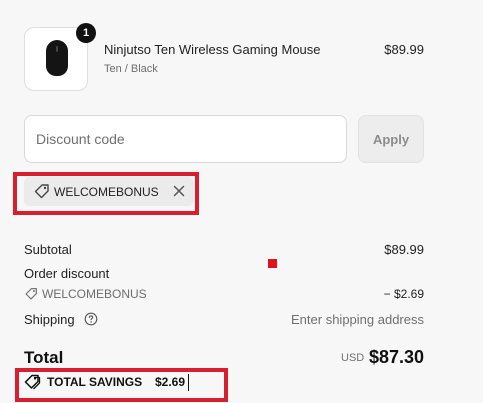 This screenshot has height=403, width=483. What do you see at coordinates (57, 58) in the screenshot?
I see `mouse-icon` at bounding box center [57, 58].